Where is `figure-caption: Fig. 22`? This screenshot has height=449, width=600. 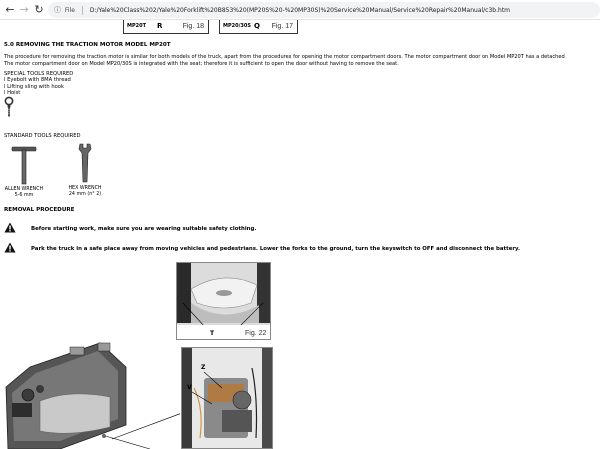
figure-caption: Fig. 22 is located at coordinates (256, 333).